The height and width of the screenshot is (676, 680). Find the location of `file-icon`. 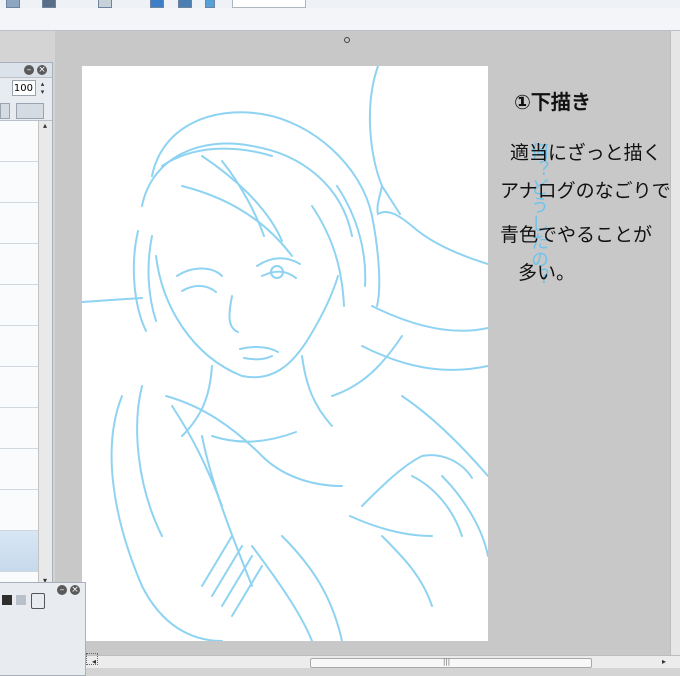

file-icon is located at coordinates (13, 4).